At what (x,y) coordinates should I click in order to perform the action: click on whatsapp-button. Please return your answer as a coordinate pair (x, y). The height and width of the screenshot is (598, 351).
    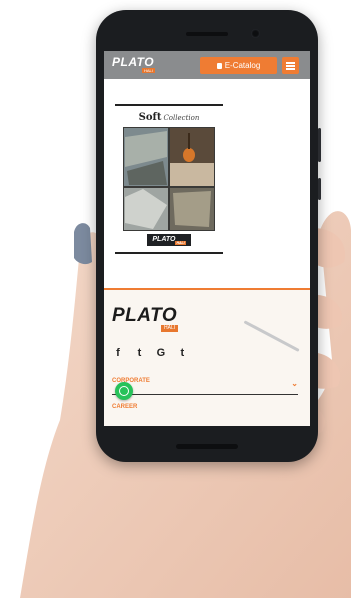
    Looking at the image, I should click on (124, 391).